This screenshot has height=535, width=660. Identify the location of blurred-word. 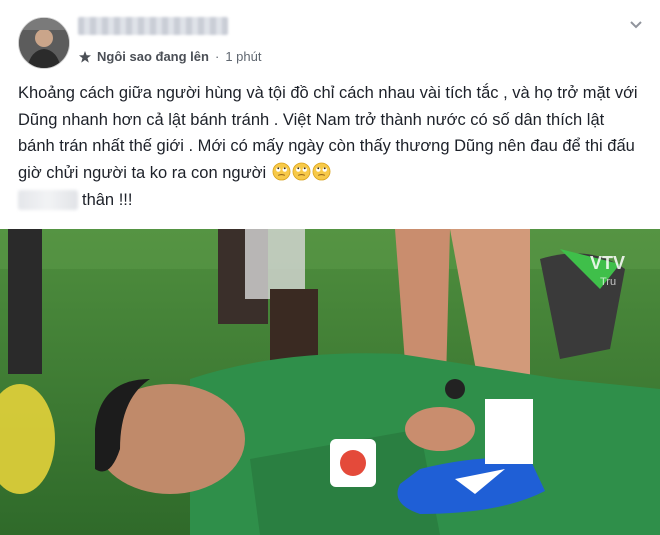
(48, 200).